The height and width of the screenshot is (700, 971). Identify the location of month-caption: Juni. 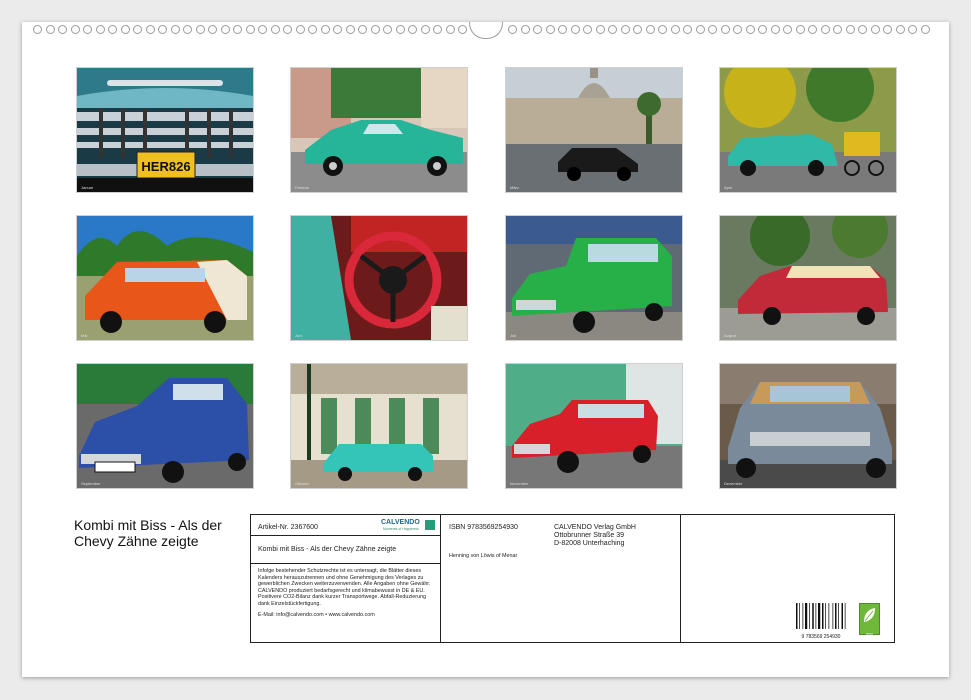
(299, 335).